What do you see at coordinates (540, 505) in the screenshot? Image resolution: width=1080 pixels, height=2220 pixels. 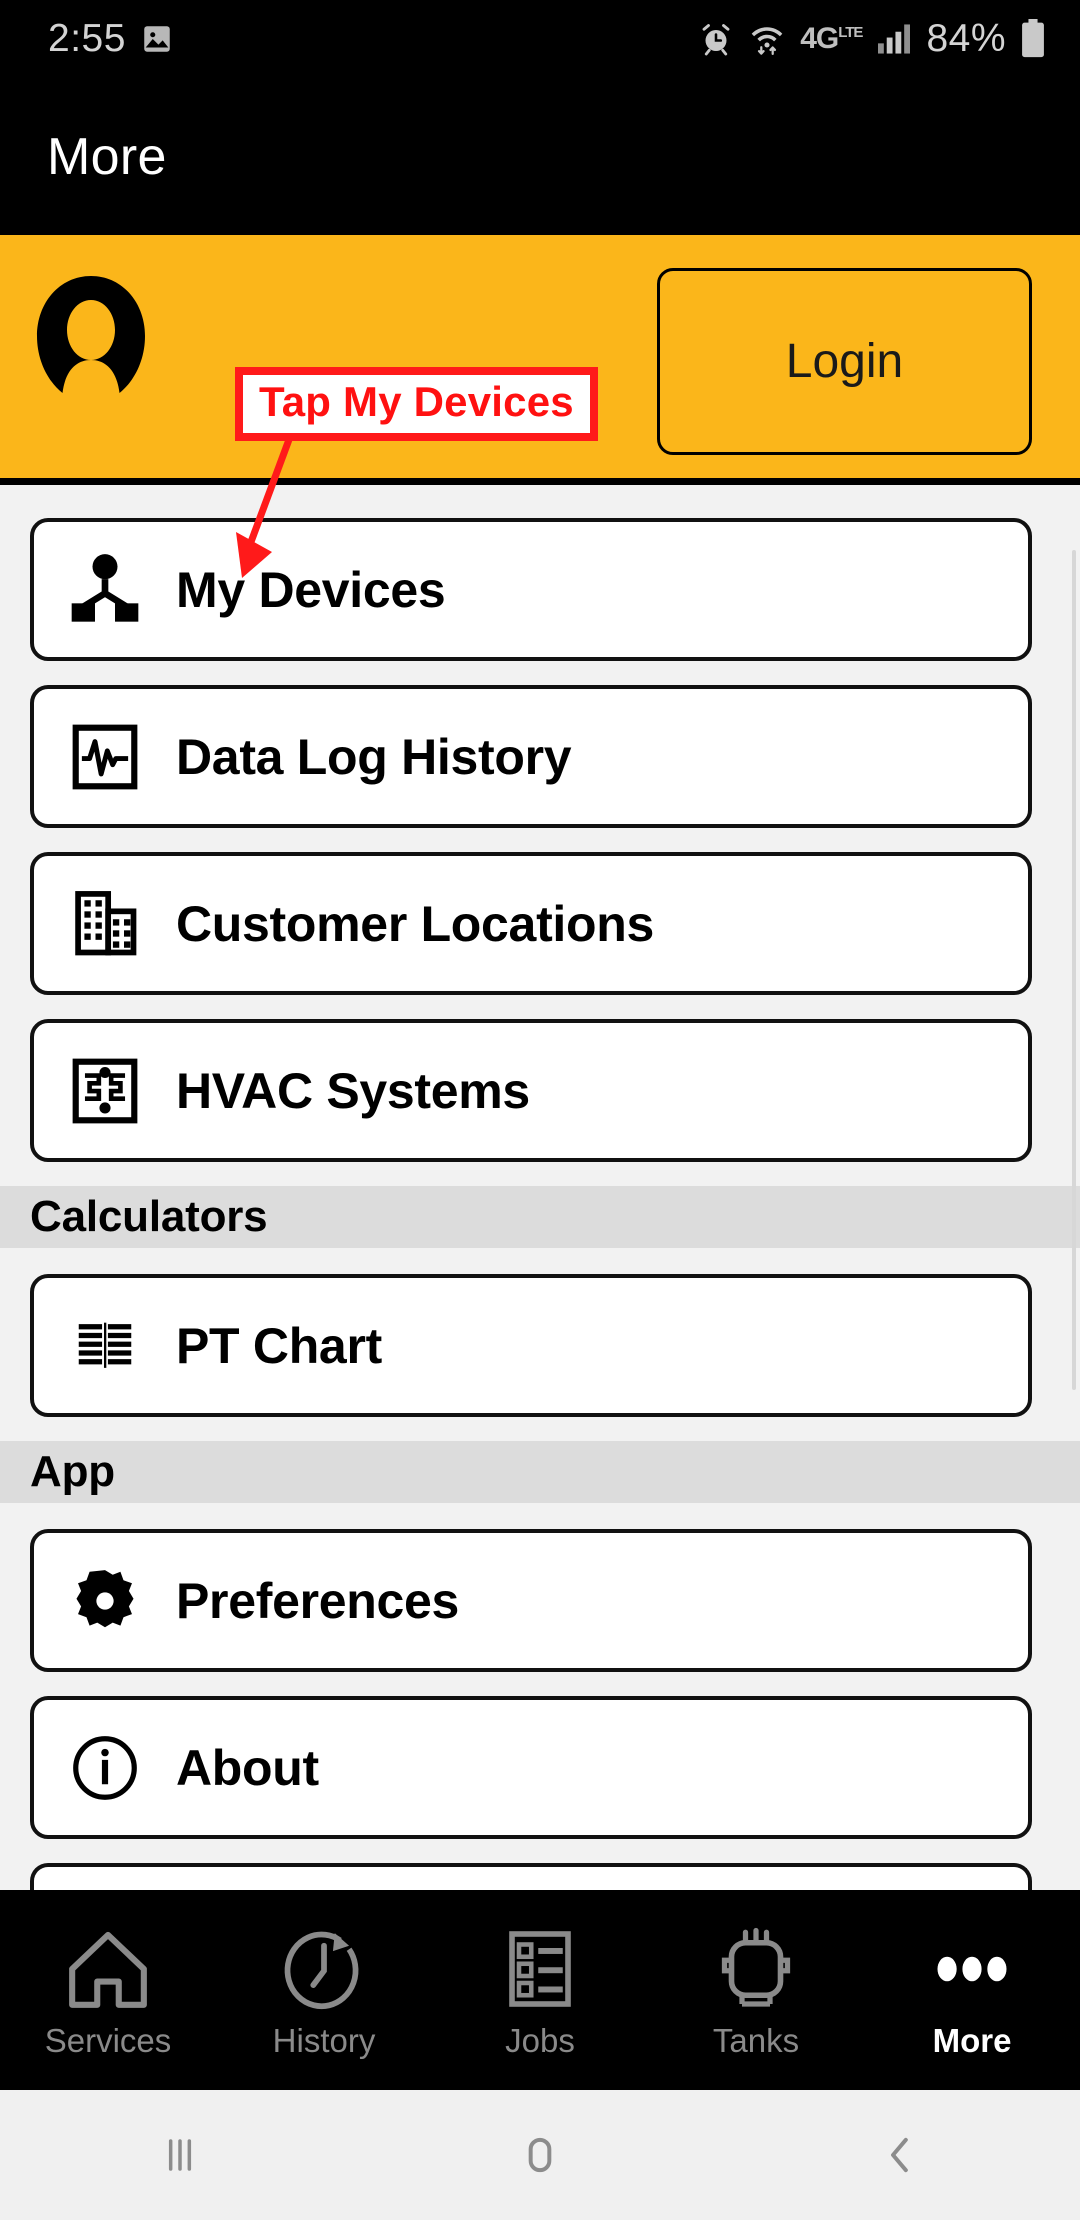 I see `list-top-gap` at bounding box center [540, 505].